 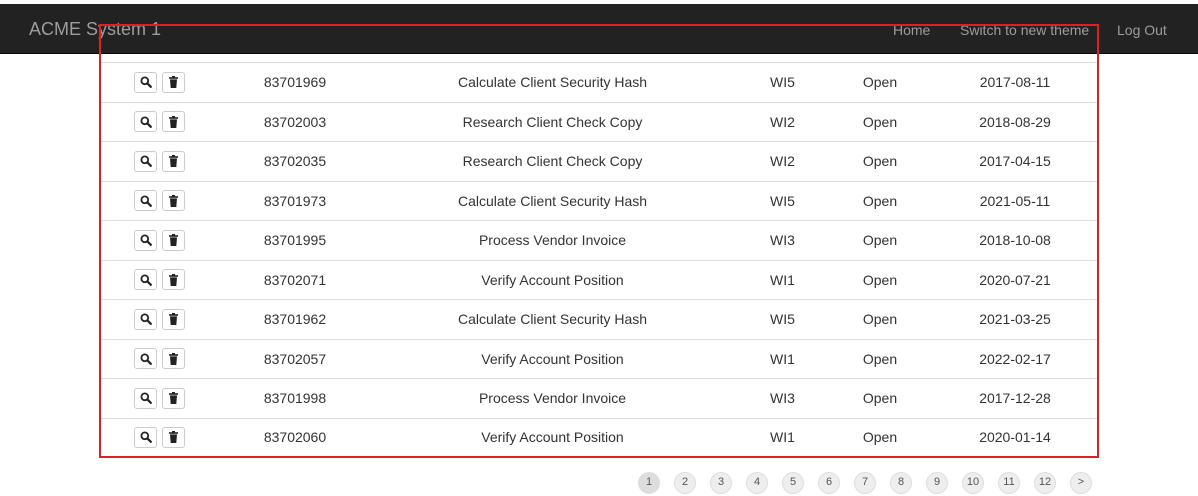 I want to click on page-button: 12, so click(x=1045, y=483).